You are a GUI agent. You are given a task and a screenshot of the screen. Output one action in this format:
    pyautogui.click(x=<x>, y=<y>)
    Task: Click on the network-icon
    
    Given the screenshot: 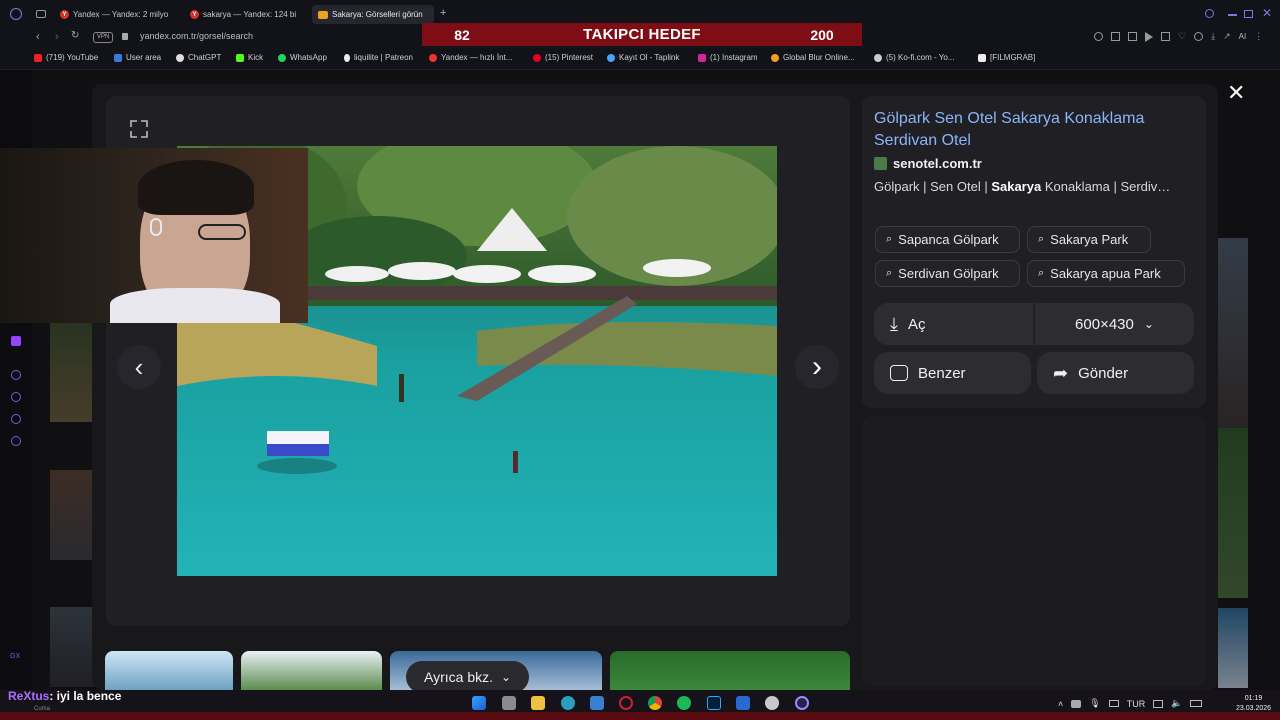 What is the action you would take?
    pyautogui.click(x=1076, y=703)
    